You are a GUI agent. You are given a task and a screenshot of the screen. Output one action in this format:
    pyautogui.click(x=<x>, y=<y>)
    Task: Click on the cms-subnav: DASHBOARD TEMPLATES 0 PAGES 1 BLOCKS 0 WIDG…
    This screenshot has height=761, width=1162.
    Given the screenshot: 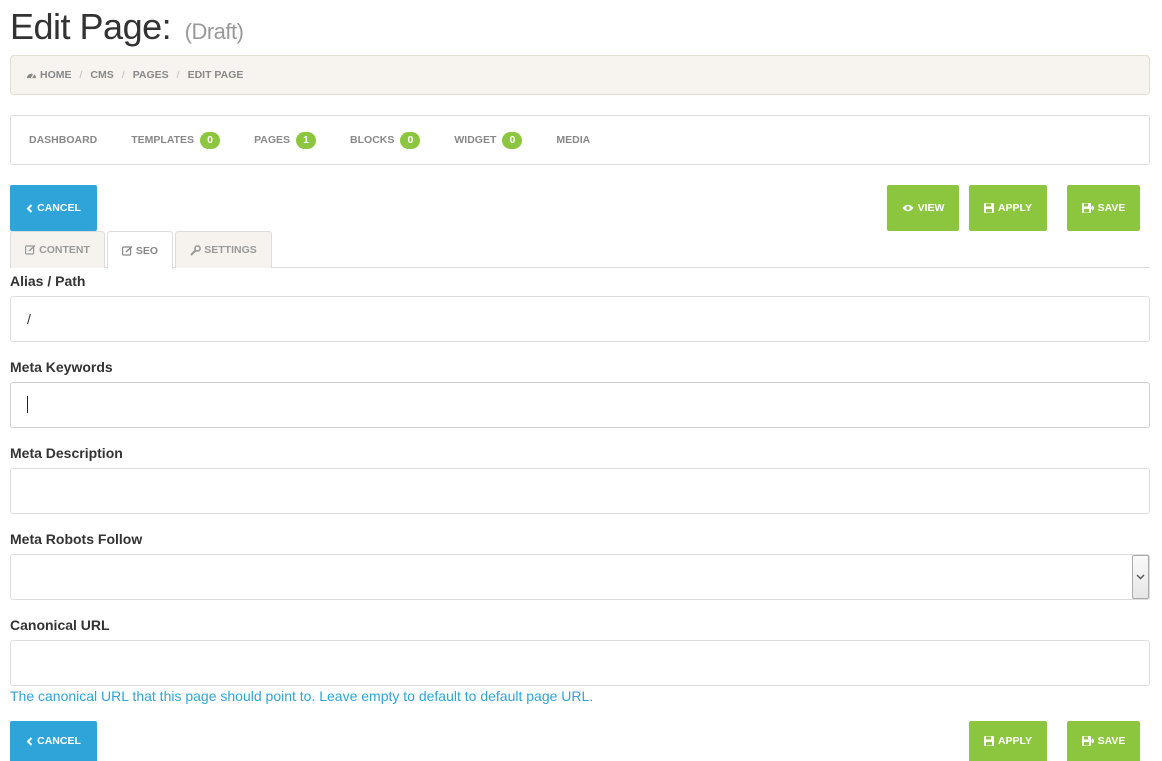 What is the action you would take?
    pyautogui.click(x=580, y=140)
    